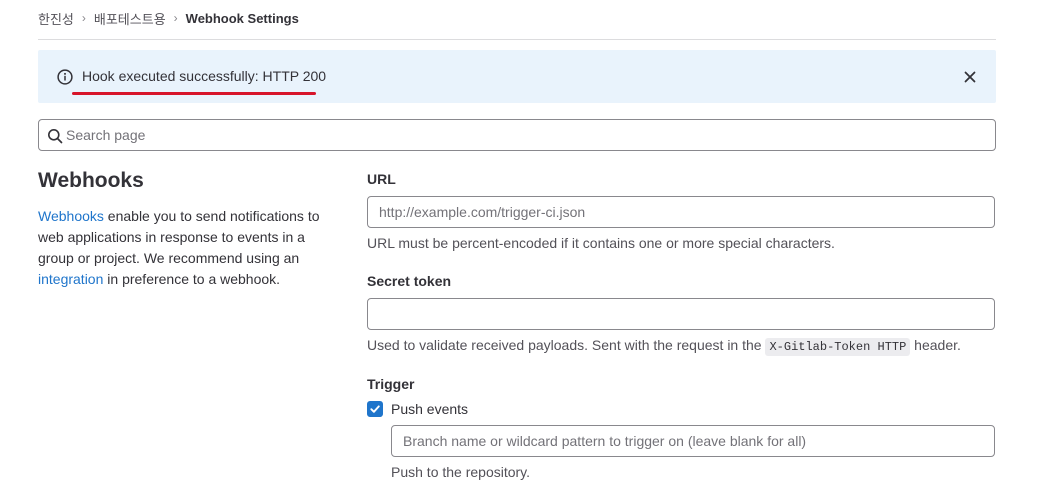  What do you see at coordinates (192, 279) in the screenshot?
I see `section-description-text-end: in preference to a webhook.` at bounding box center [192, 279].